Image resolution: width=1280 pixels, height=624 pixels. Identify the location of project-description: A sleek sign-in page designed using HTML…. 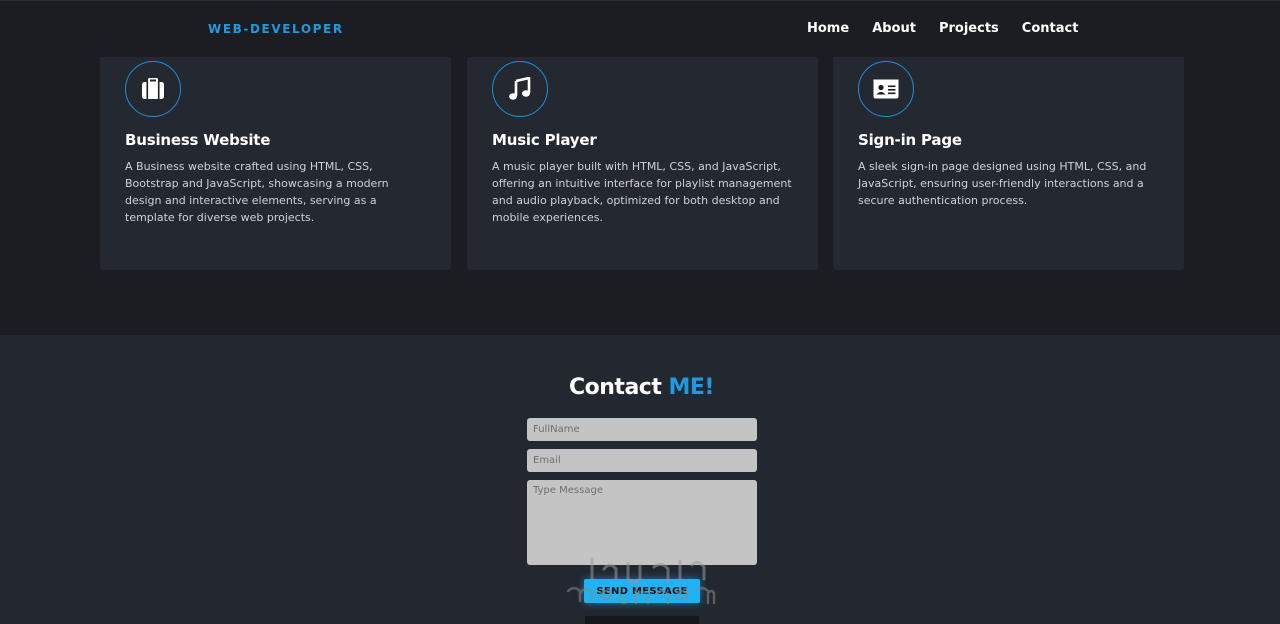
(1002, 183).